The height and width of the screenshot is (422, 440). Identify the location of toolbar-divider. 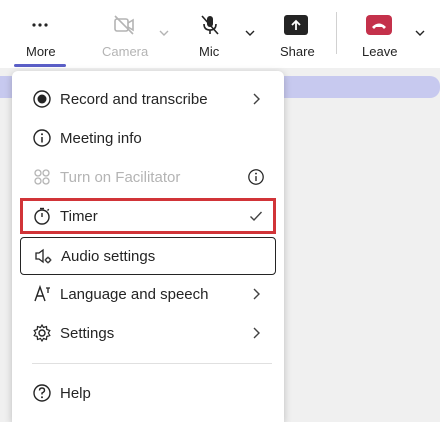
(336, 33).